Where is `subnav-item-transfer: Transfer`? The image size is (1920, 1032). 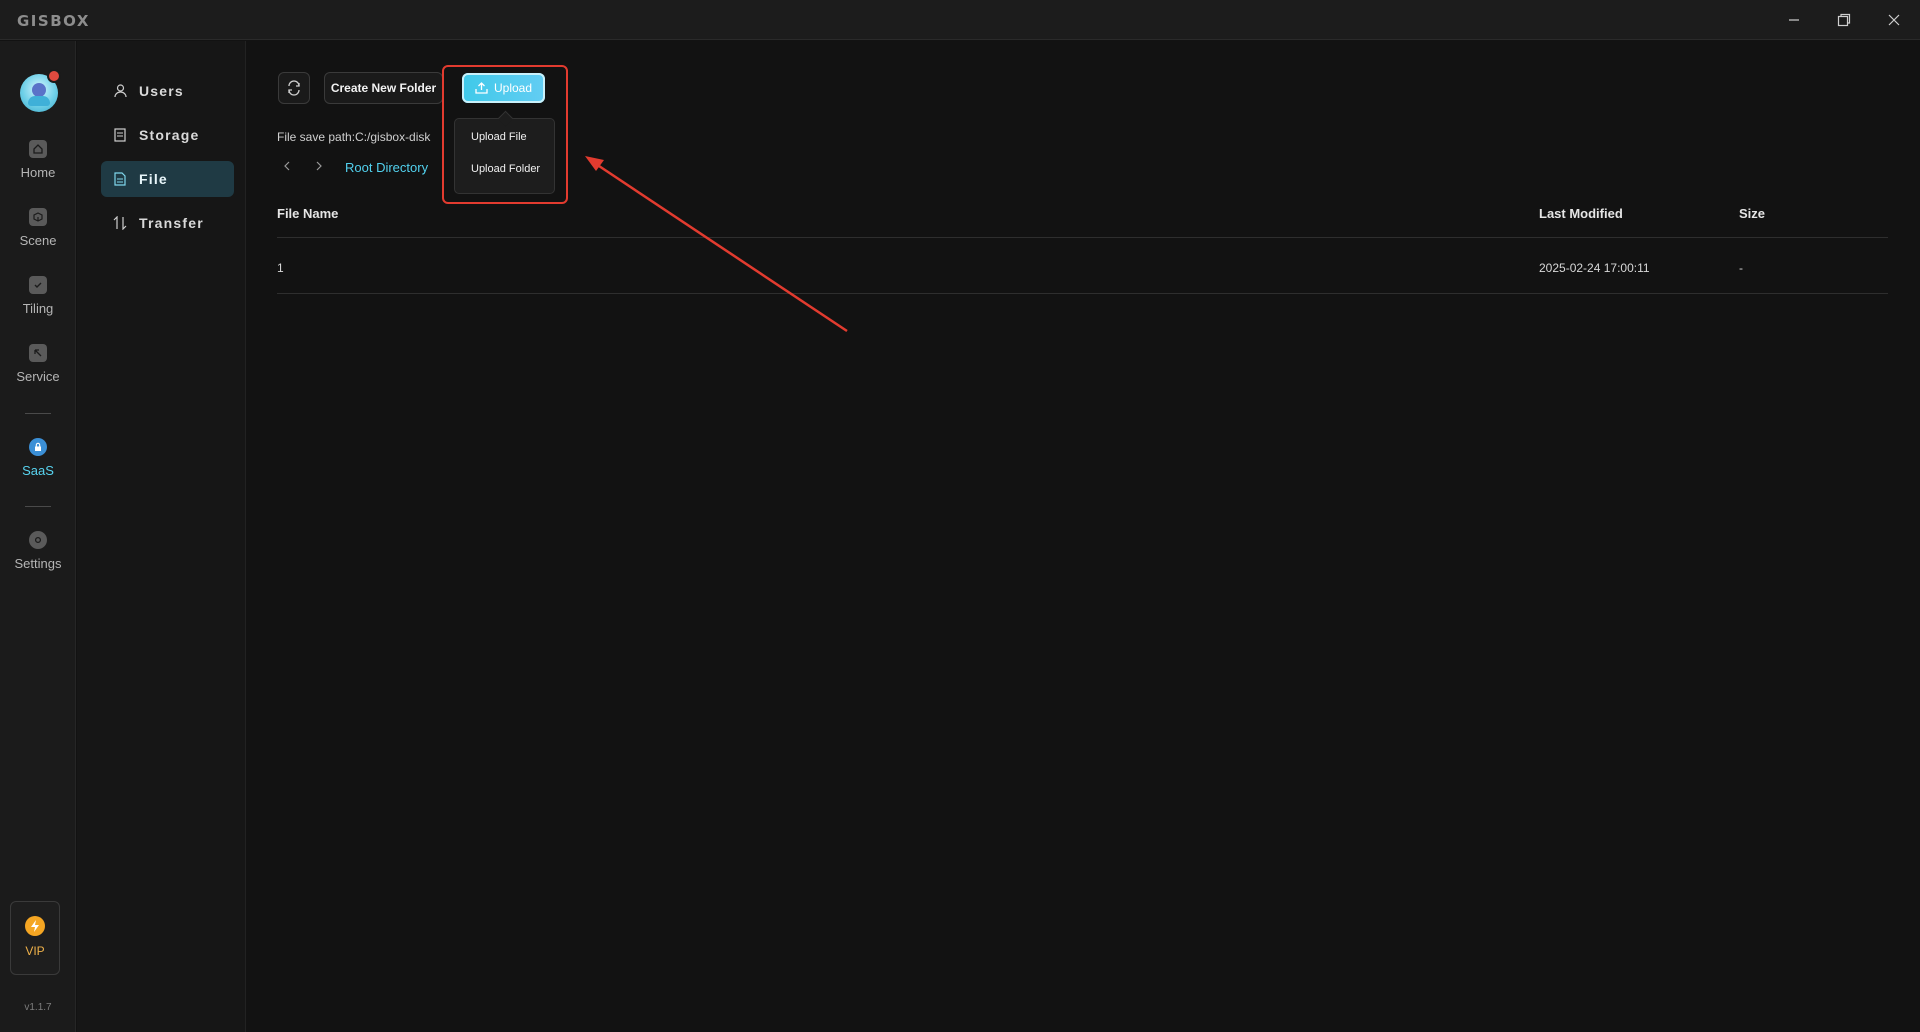
subnav-item-transfer: Transfer is located at coordinates (167, 223).